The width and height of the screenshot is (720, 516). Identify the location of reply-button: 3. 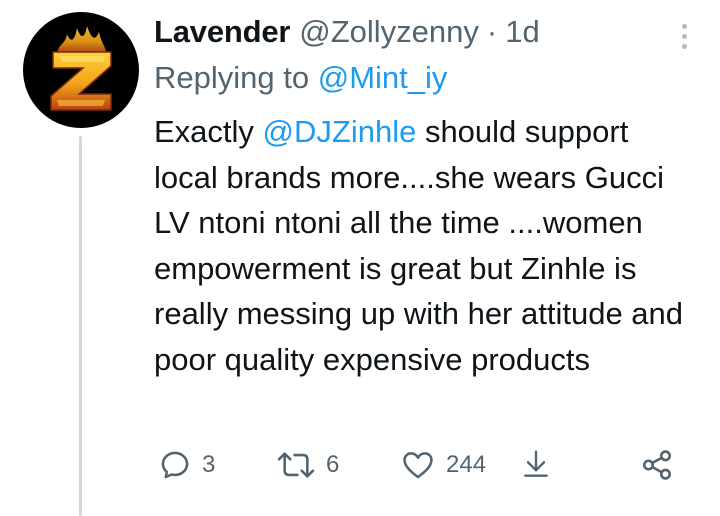
(186, 465).